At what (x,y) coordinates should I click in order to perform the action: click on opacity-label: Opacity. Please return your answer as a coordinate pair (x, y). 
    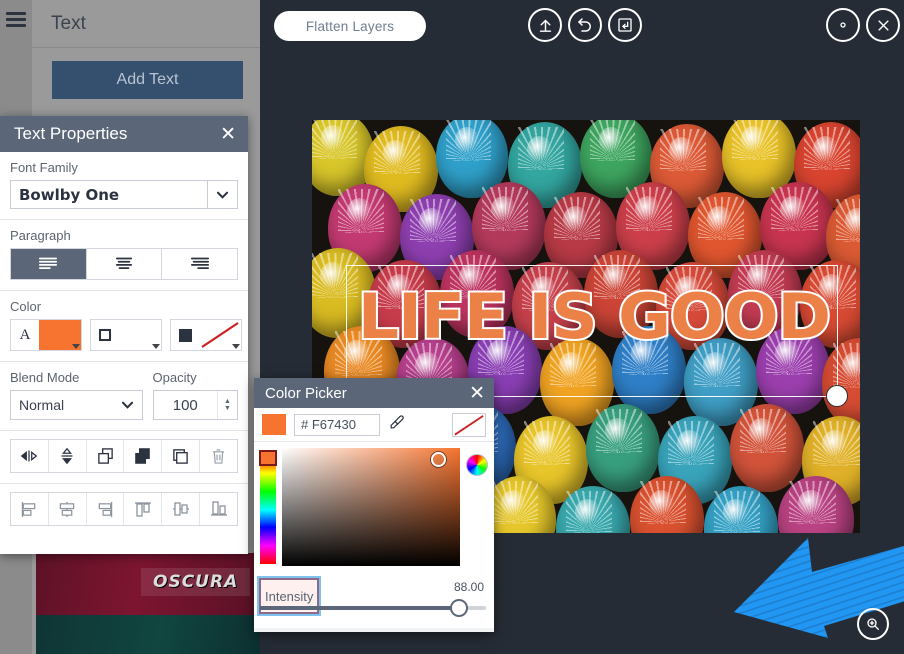
    Looking at the image, I should click on (174, 377).